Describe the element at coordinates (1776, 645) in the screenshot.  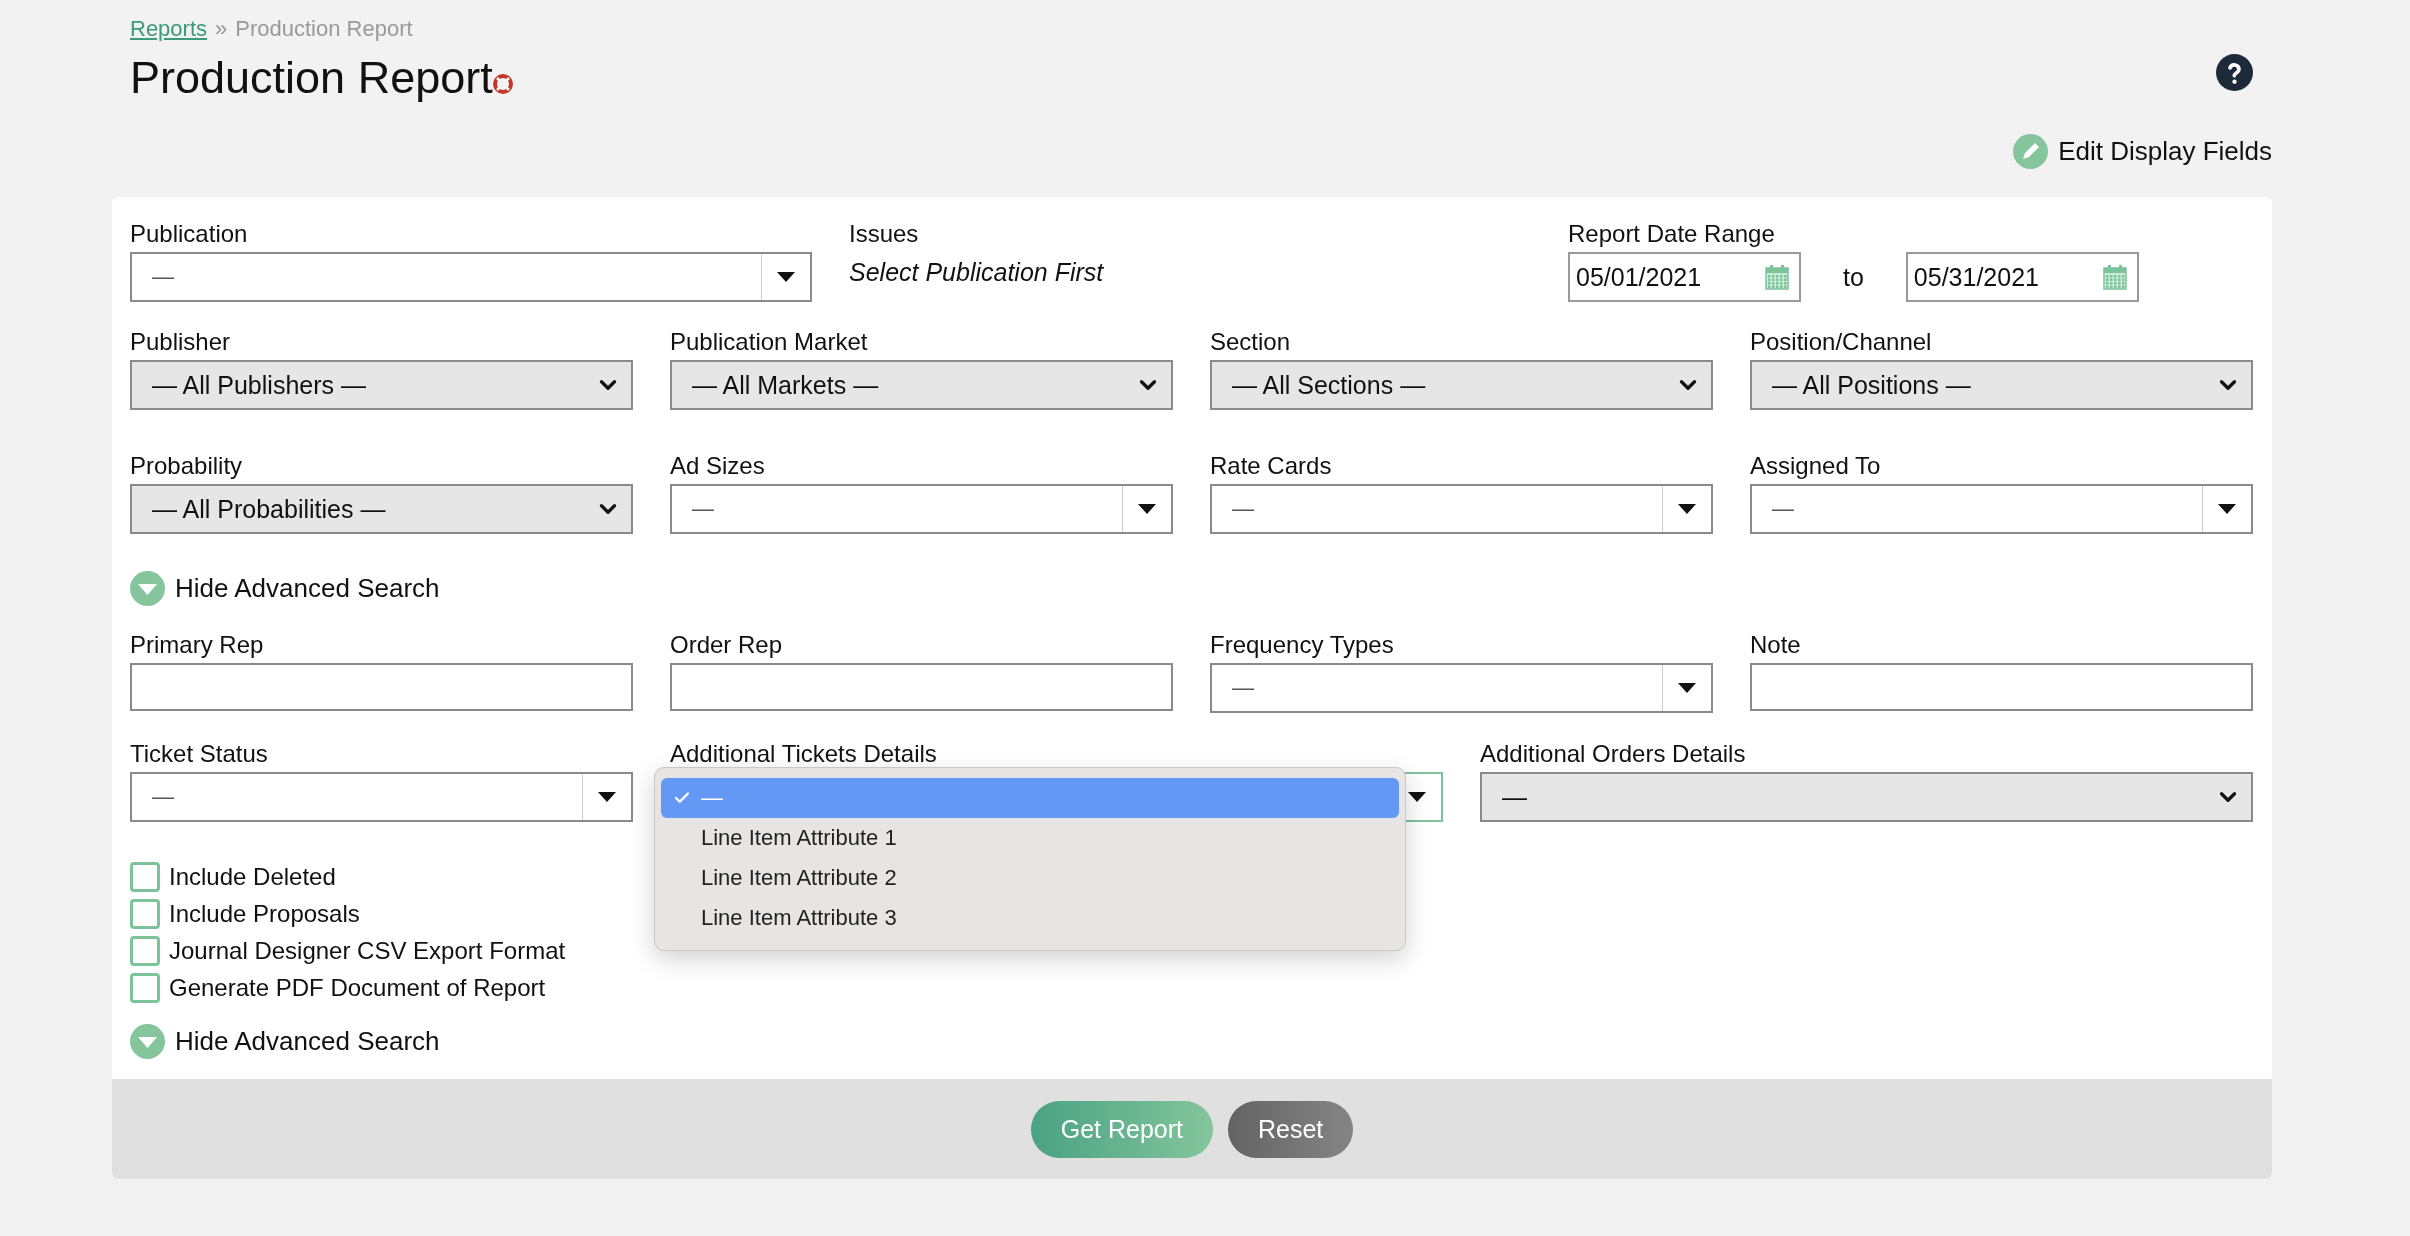
I see `field-label: Note` at that location.